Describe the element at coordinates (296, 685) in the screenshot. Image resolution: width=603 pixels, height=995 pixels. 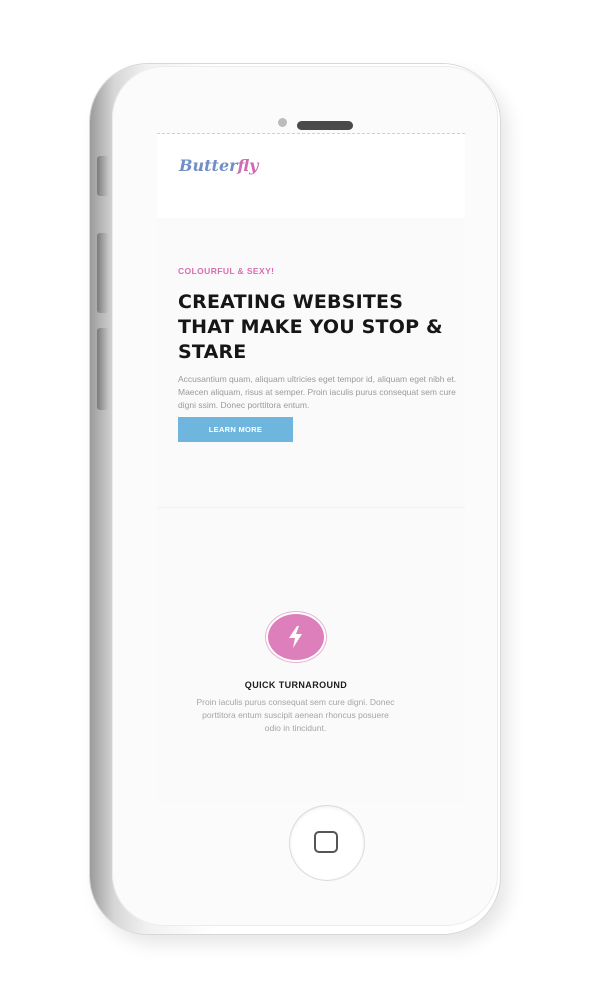
I see `feature-title: QUICK TURNAROUND` at that location.